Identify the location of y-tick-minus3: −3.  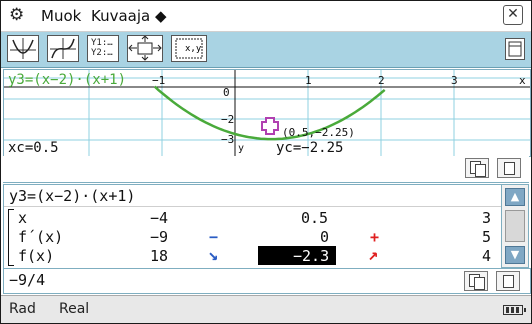
(227, 139).